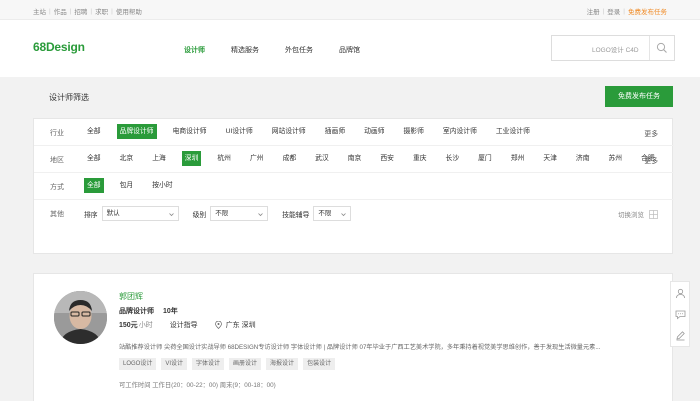 The height and width of the screenshot is (401, 700). Describe the element at coordinates (39, 11) in the screenshot. I see `top-link-main: 主站` at that location.